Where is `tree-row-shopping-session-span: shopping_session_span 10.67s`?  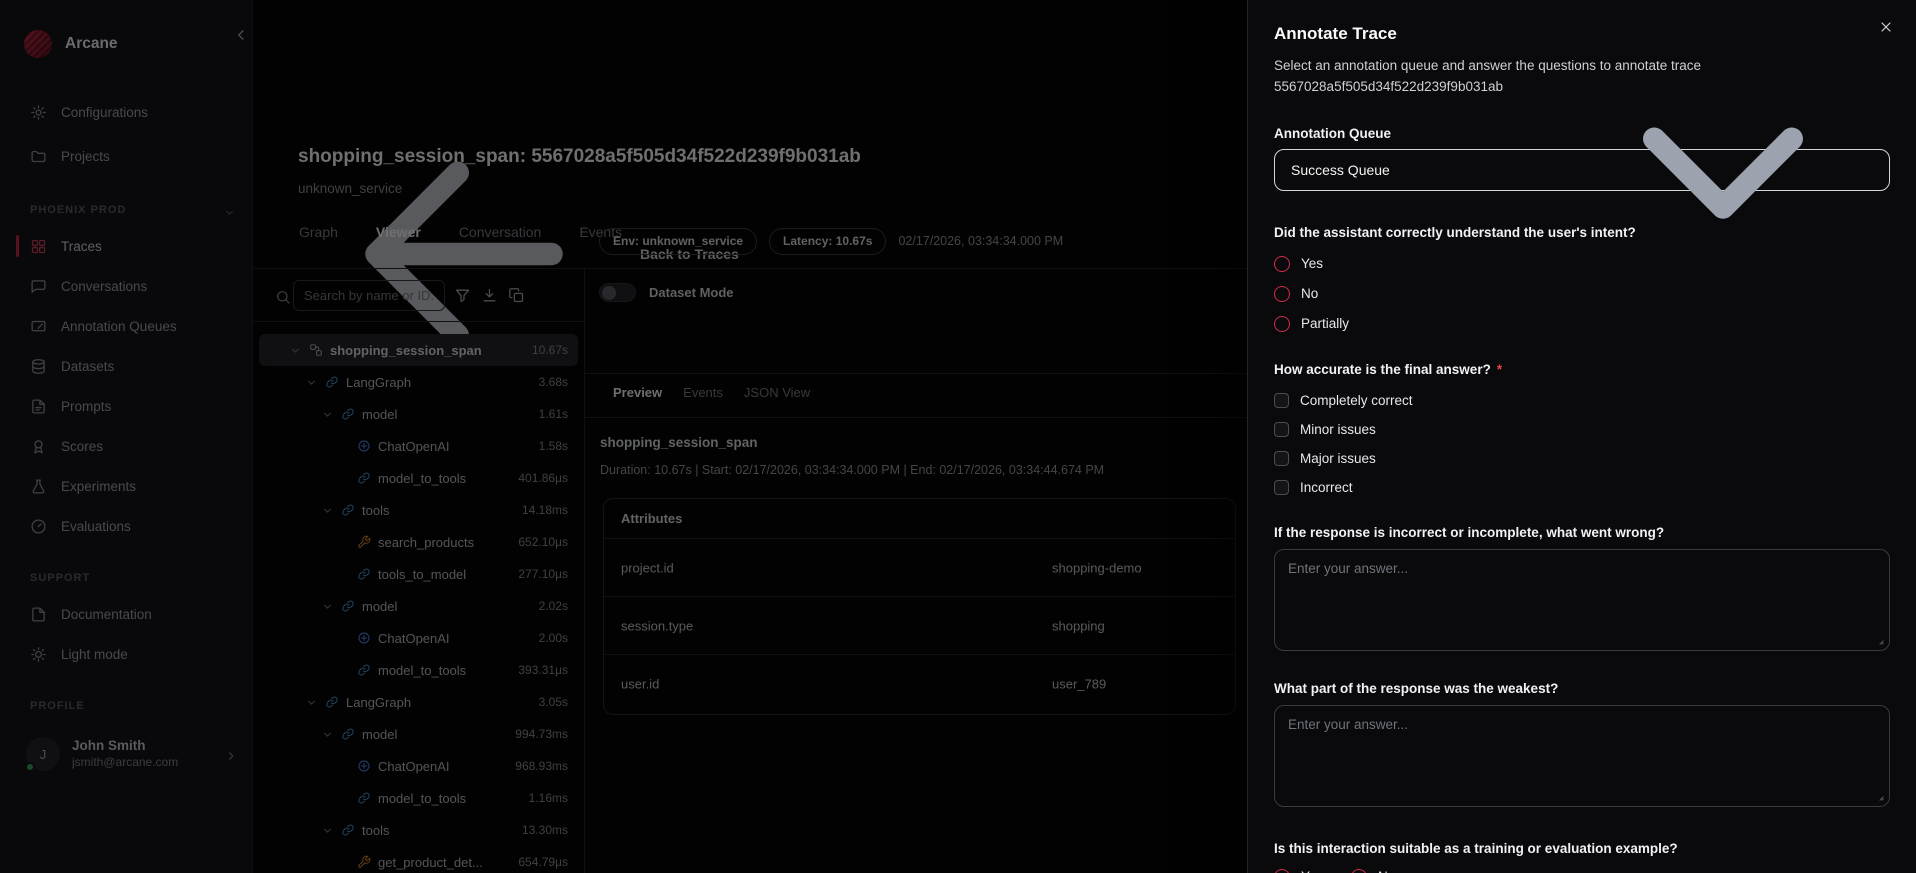
tree-row-shopping-session-span: shopping_session_span 10.67s is located at coordinates (418, 350).